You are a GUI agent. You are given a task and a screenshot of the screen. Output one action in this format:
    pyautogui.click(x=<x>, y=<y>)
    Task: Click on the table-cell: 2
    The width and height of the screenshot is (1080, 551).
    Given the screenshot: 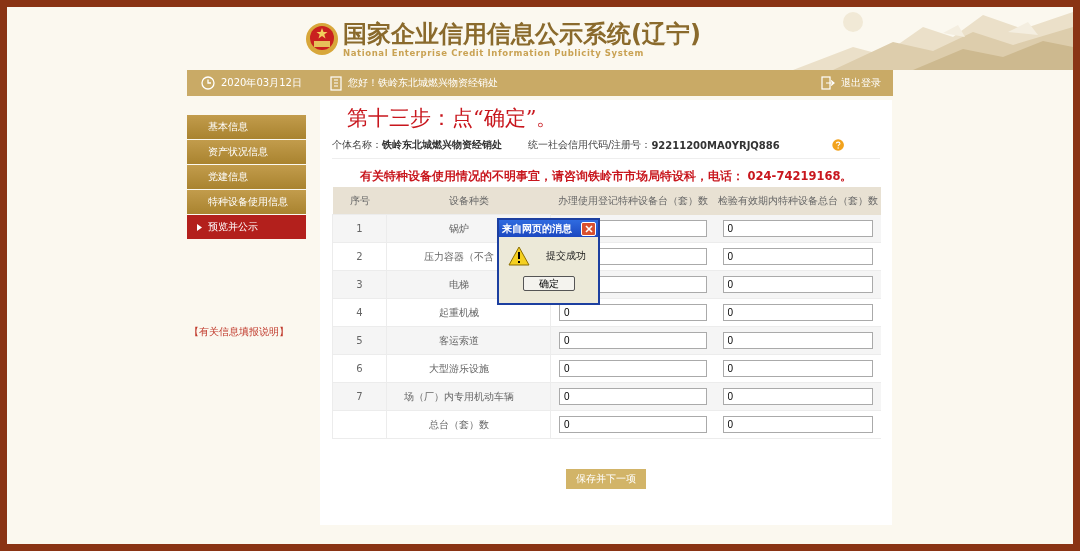 What is the action you would take?
    pyautogui.click(x=359, y=256)
    